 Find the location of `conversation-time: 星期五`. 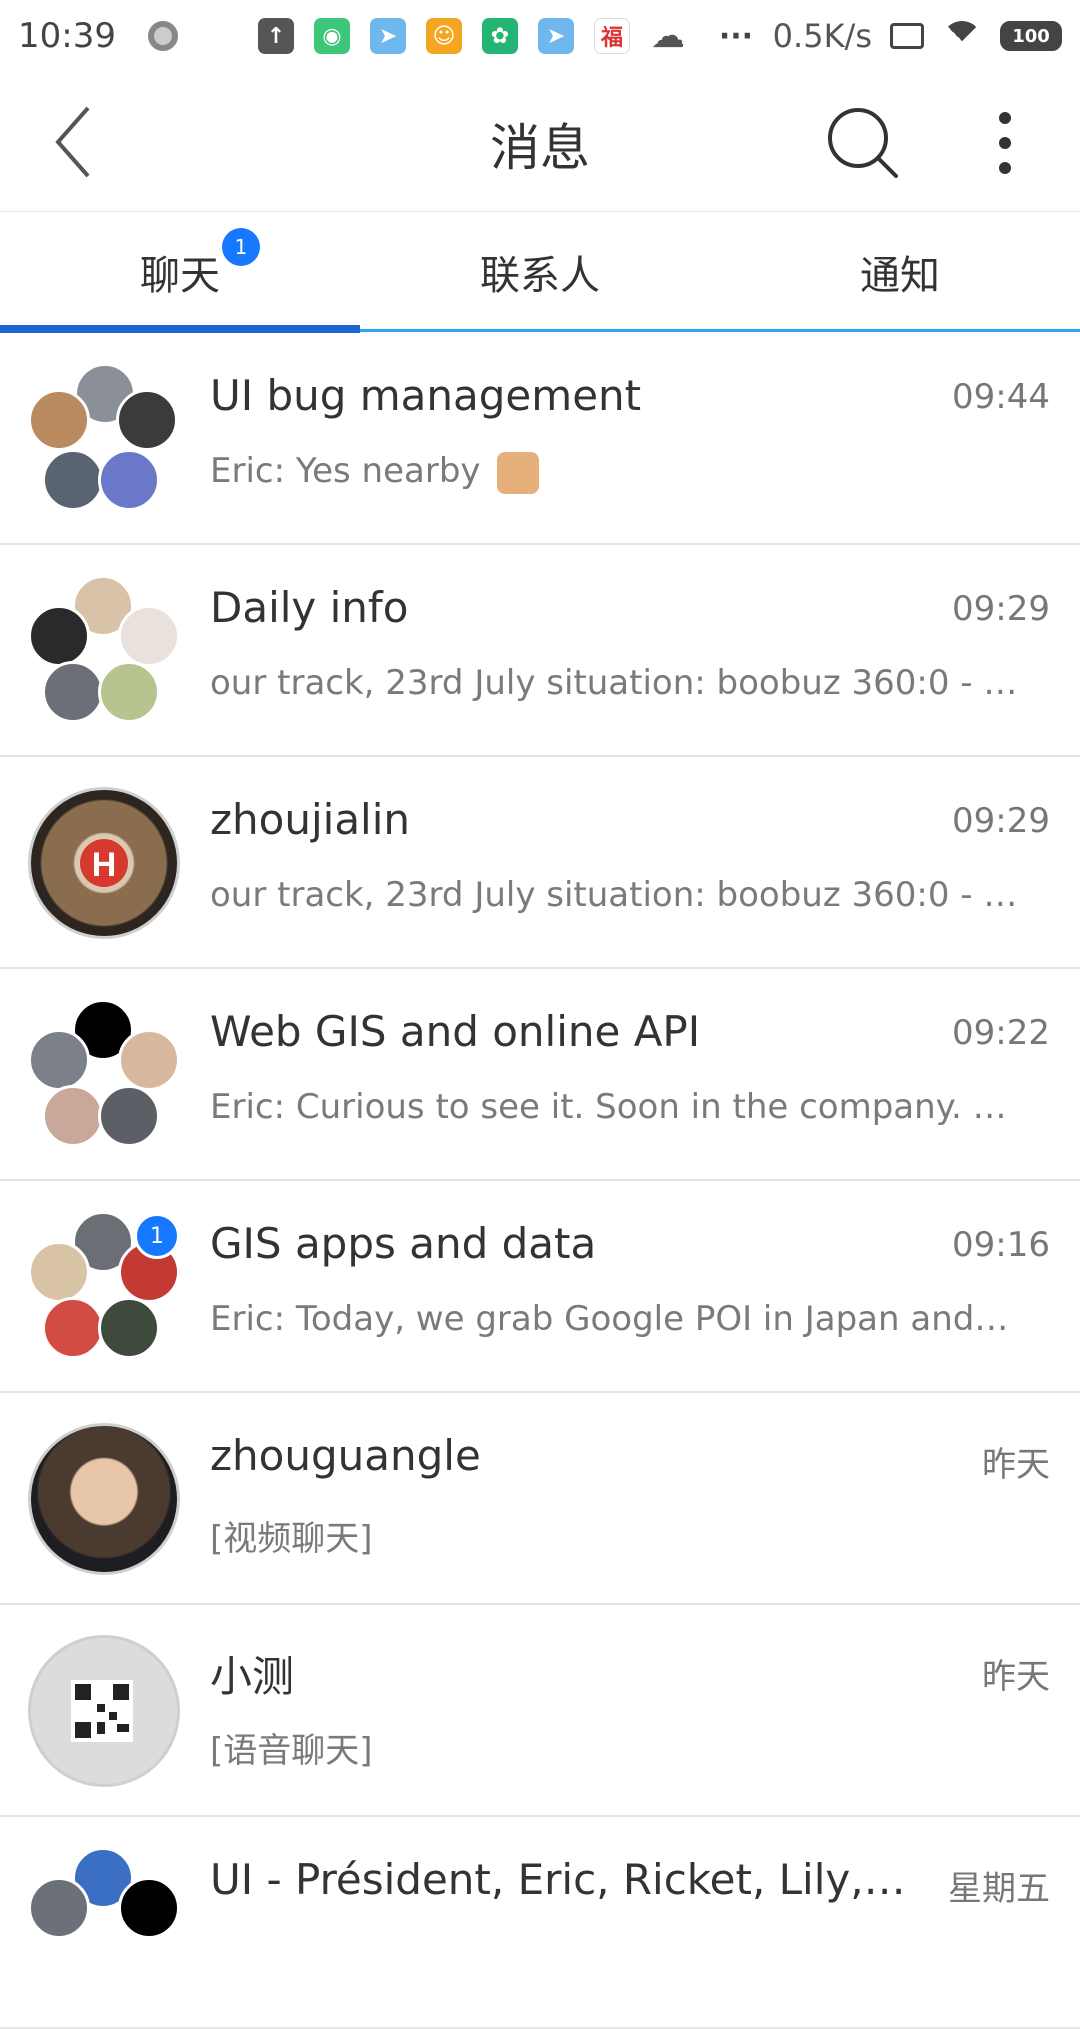

conversation-time: 星期五 is located at coordinates (999, 1889).